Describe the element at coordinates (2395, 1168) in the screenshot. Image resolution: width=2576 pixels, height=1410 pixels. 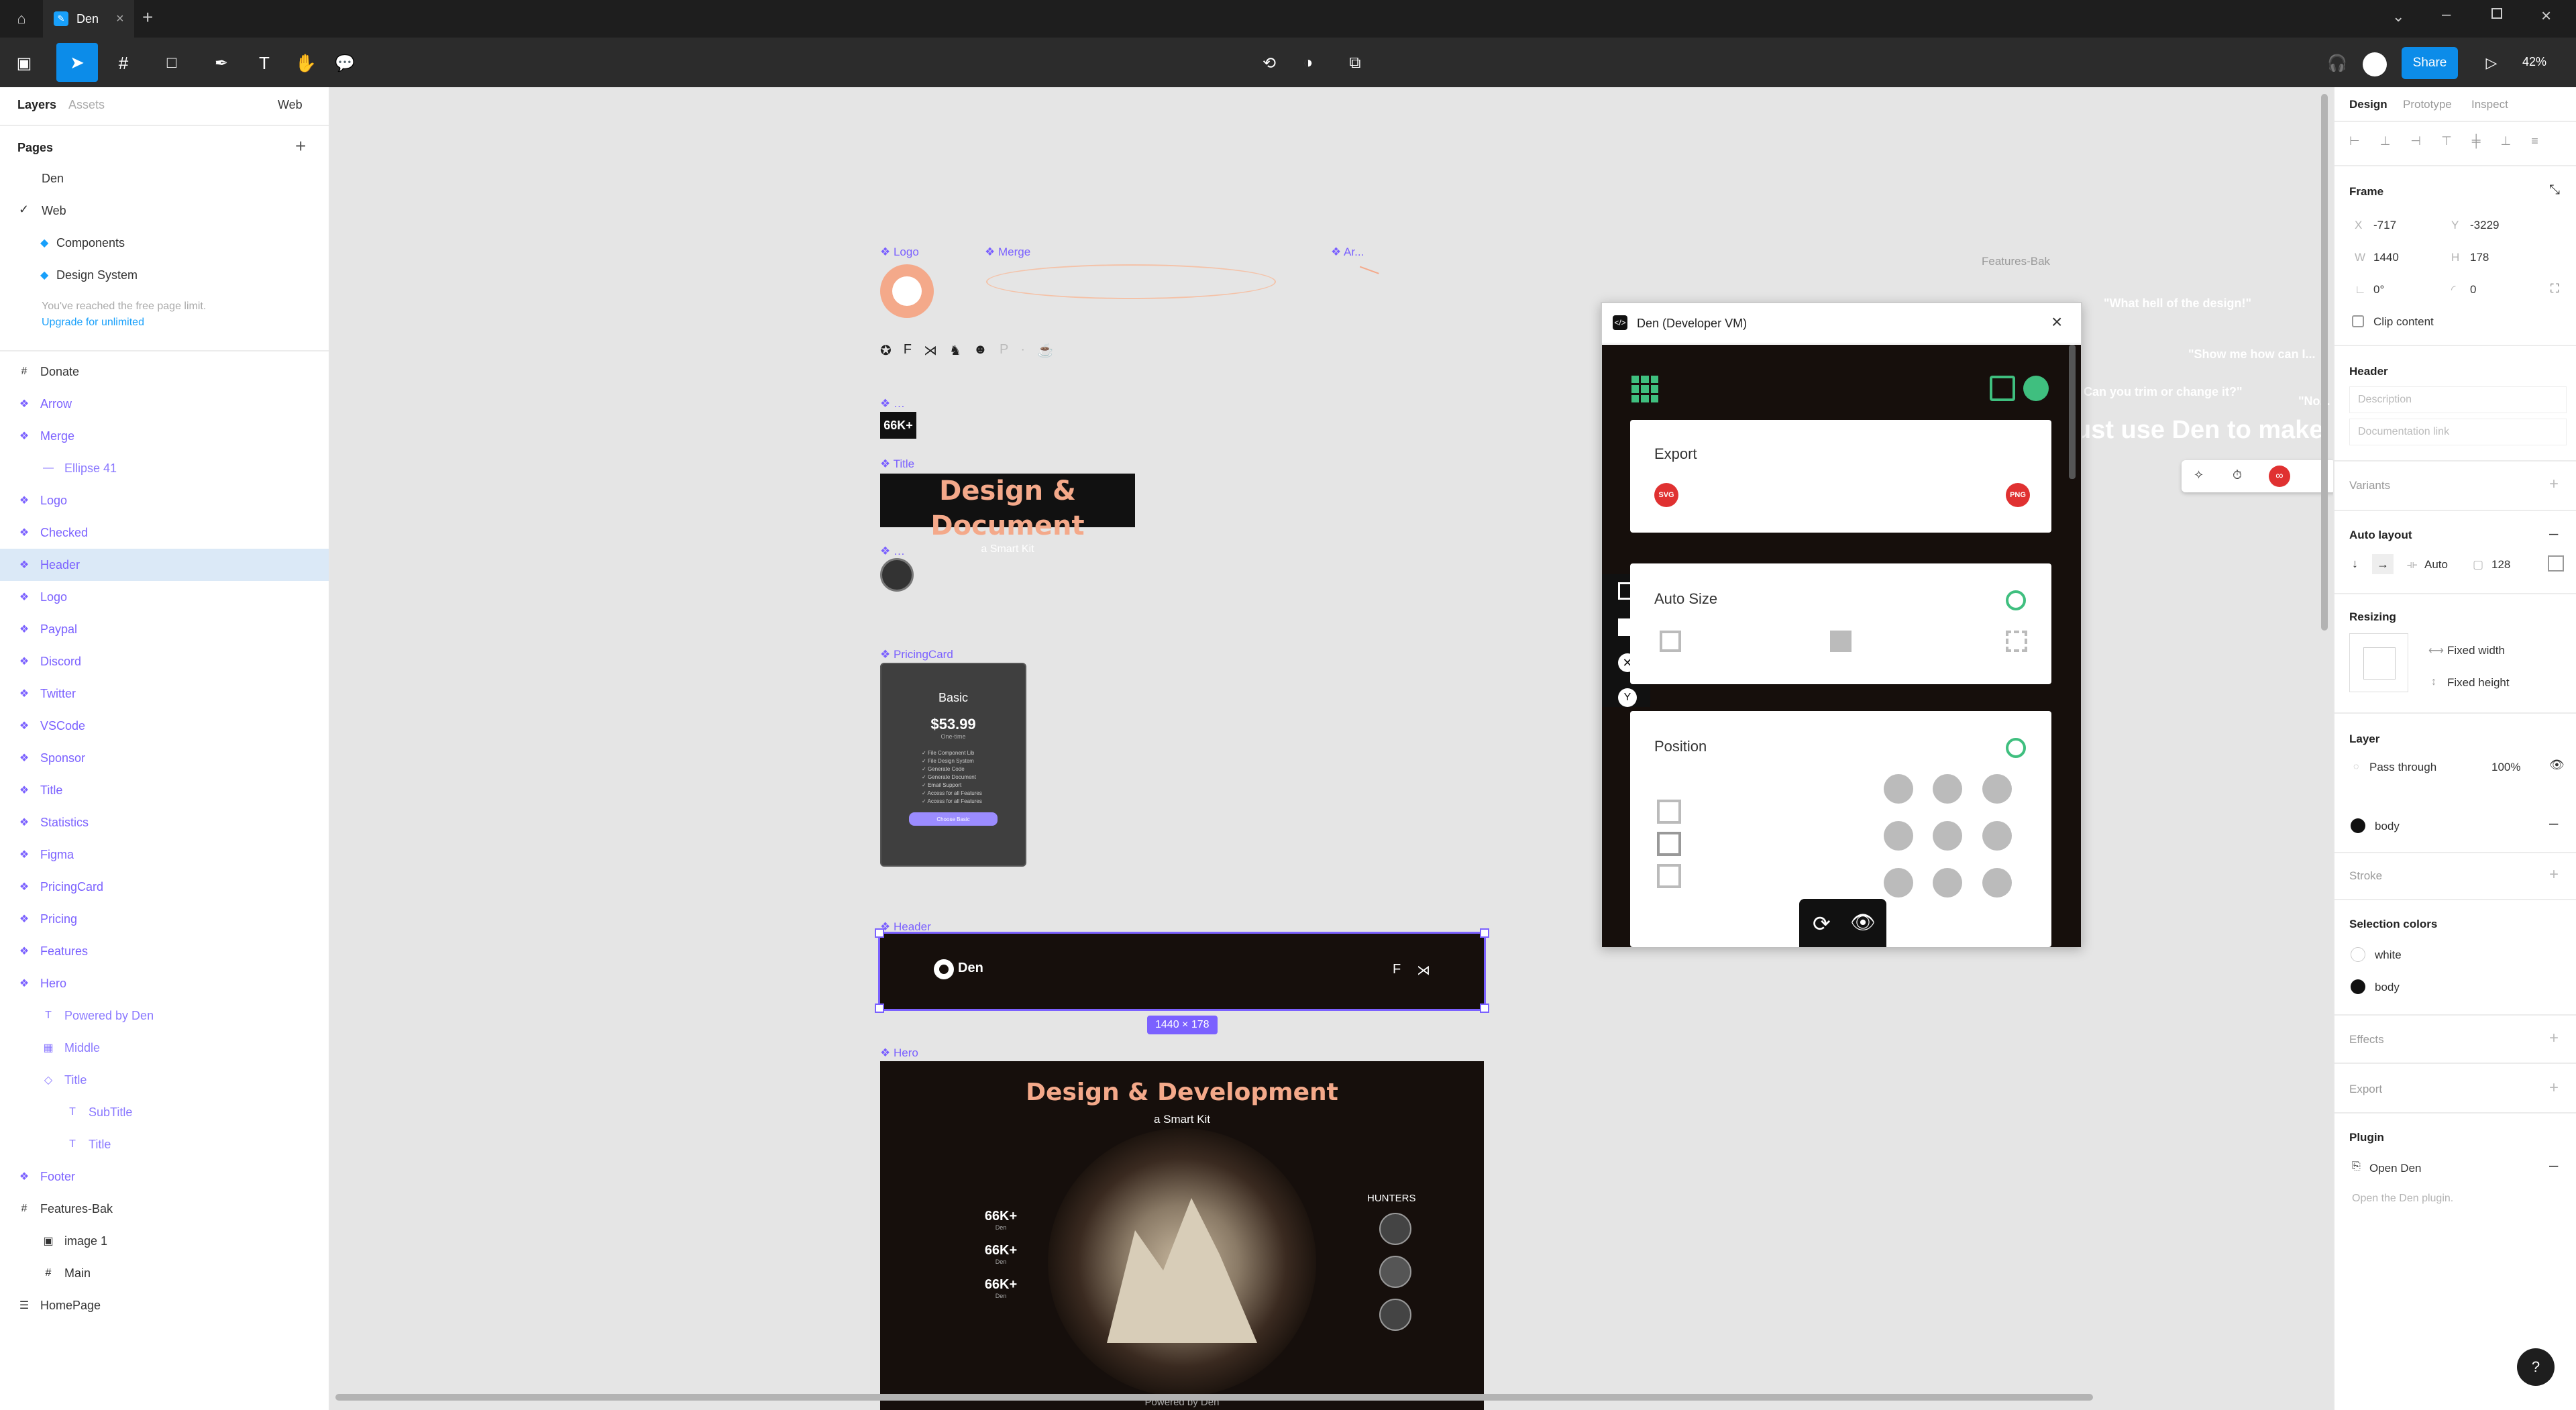
I see `open-den-link: Open Den` at that location.